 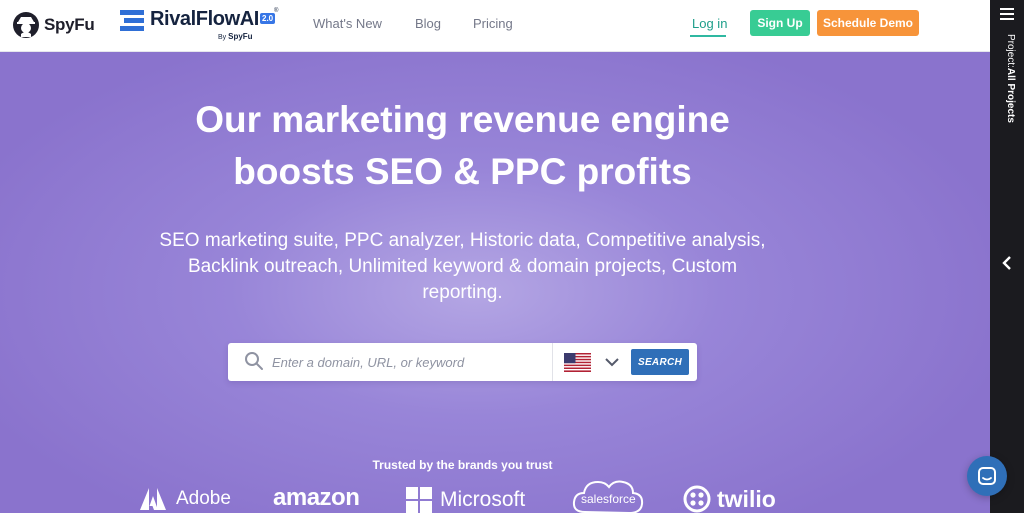 I want to click on search-button: SEARCH, so click(x=660, y=362).